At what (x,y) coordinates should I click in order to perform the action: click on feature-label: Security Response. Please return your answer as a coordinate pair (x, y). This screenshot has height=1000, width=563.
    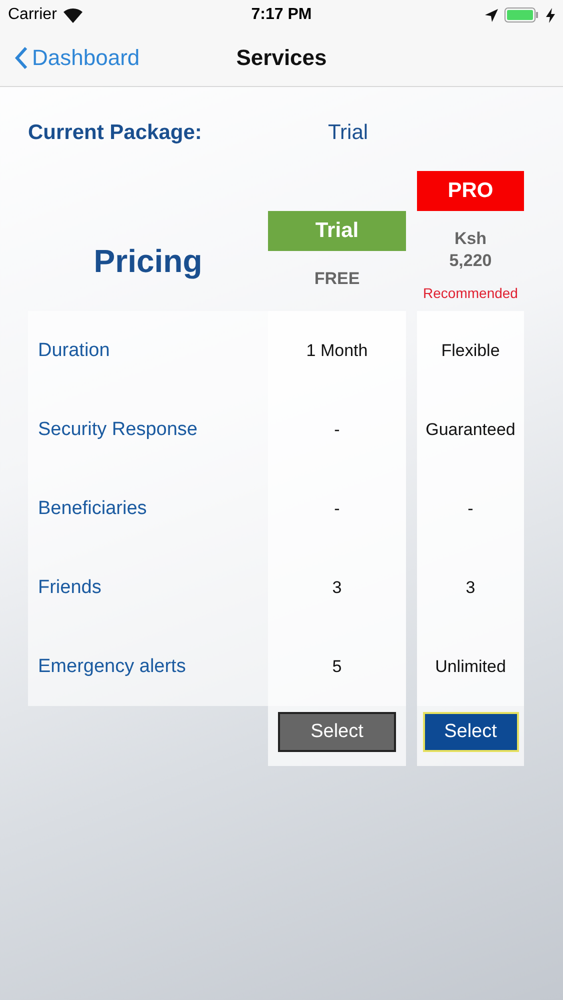
    Looking at the image, I should click on (148, 429).